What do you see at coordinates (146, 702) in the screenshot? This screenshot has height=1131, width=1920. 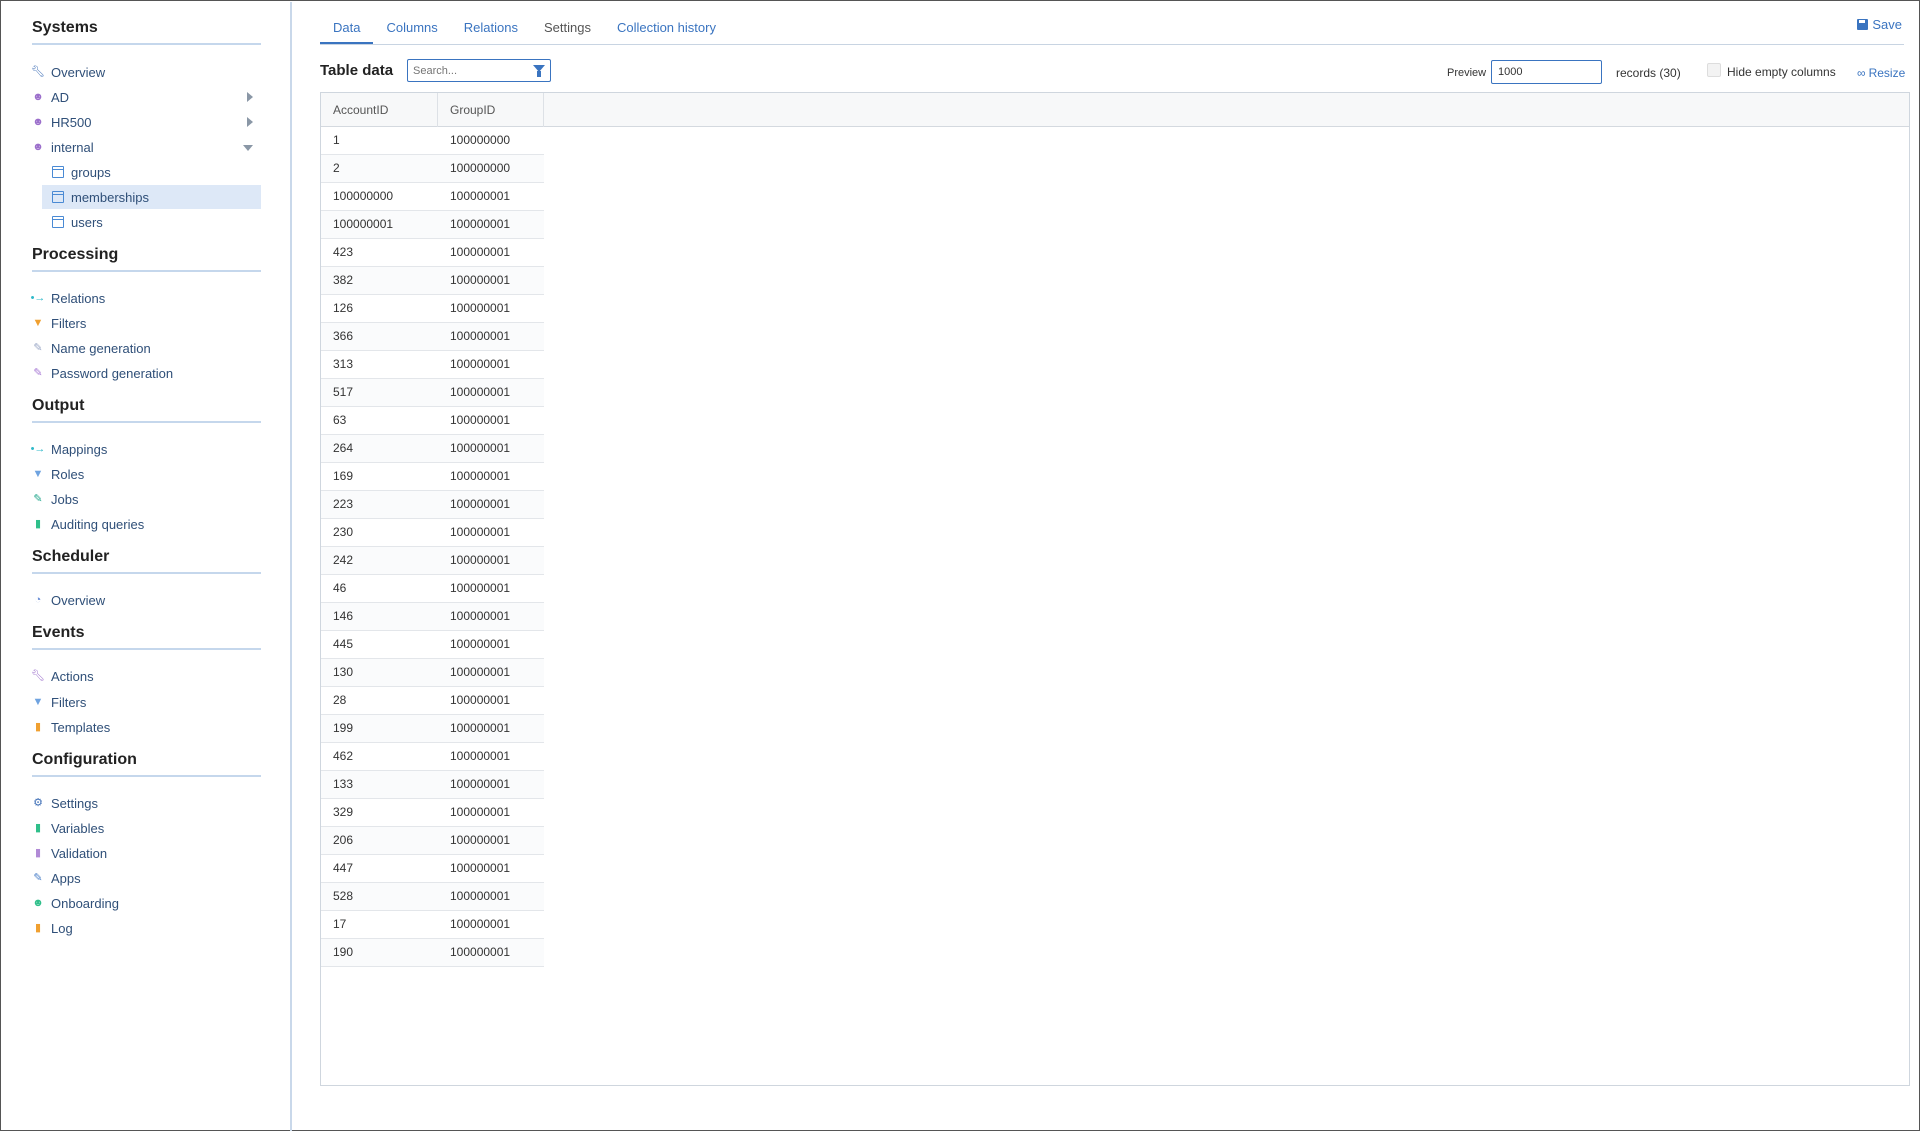 I see `sidebar-item-event-filters: ▼ Filters` at bounding box center [146, 702].